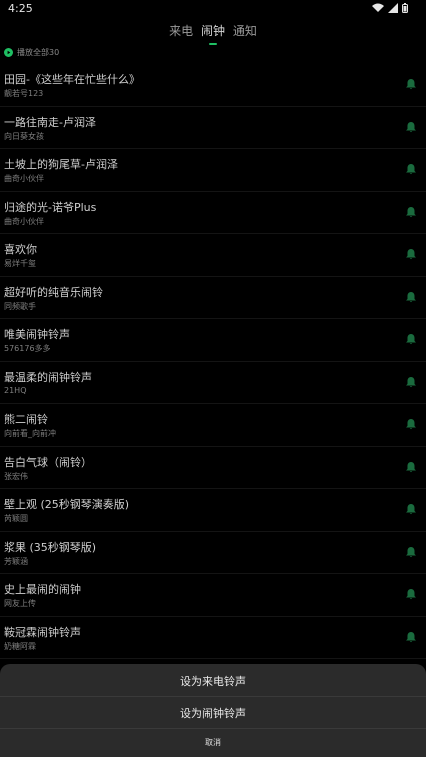  I want to click on cancel-button: 取消, so click(213, 742).